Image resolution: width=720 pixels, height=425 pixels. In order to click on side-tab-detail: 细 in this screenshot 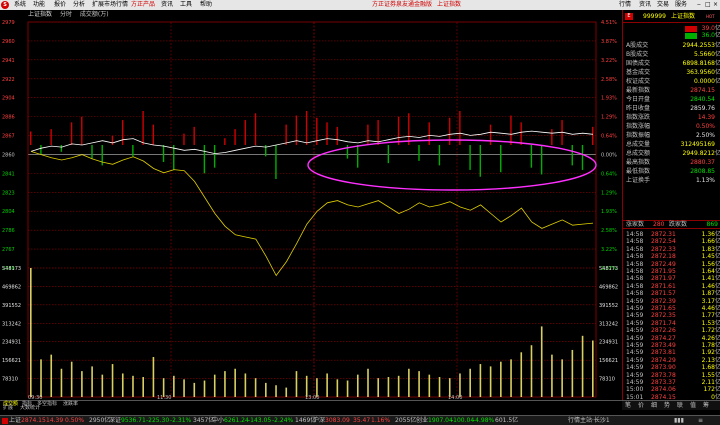, I will do `click(654, 405)`.